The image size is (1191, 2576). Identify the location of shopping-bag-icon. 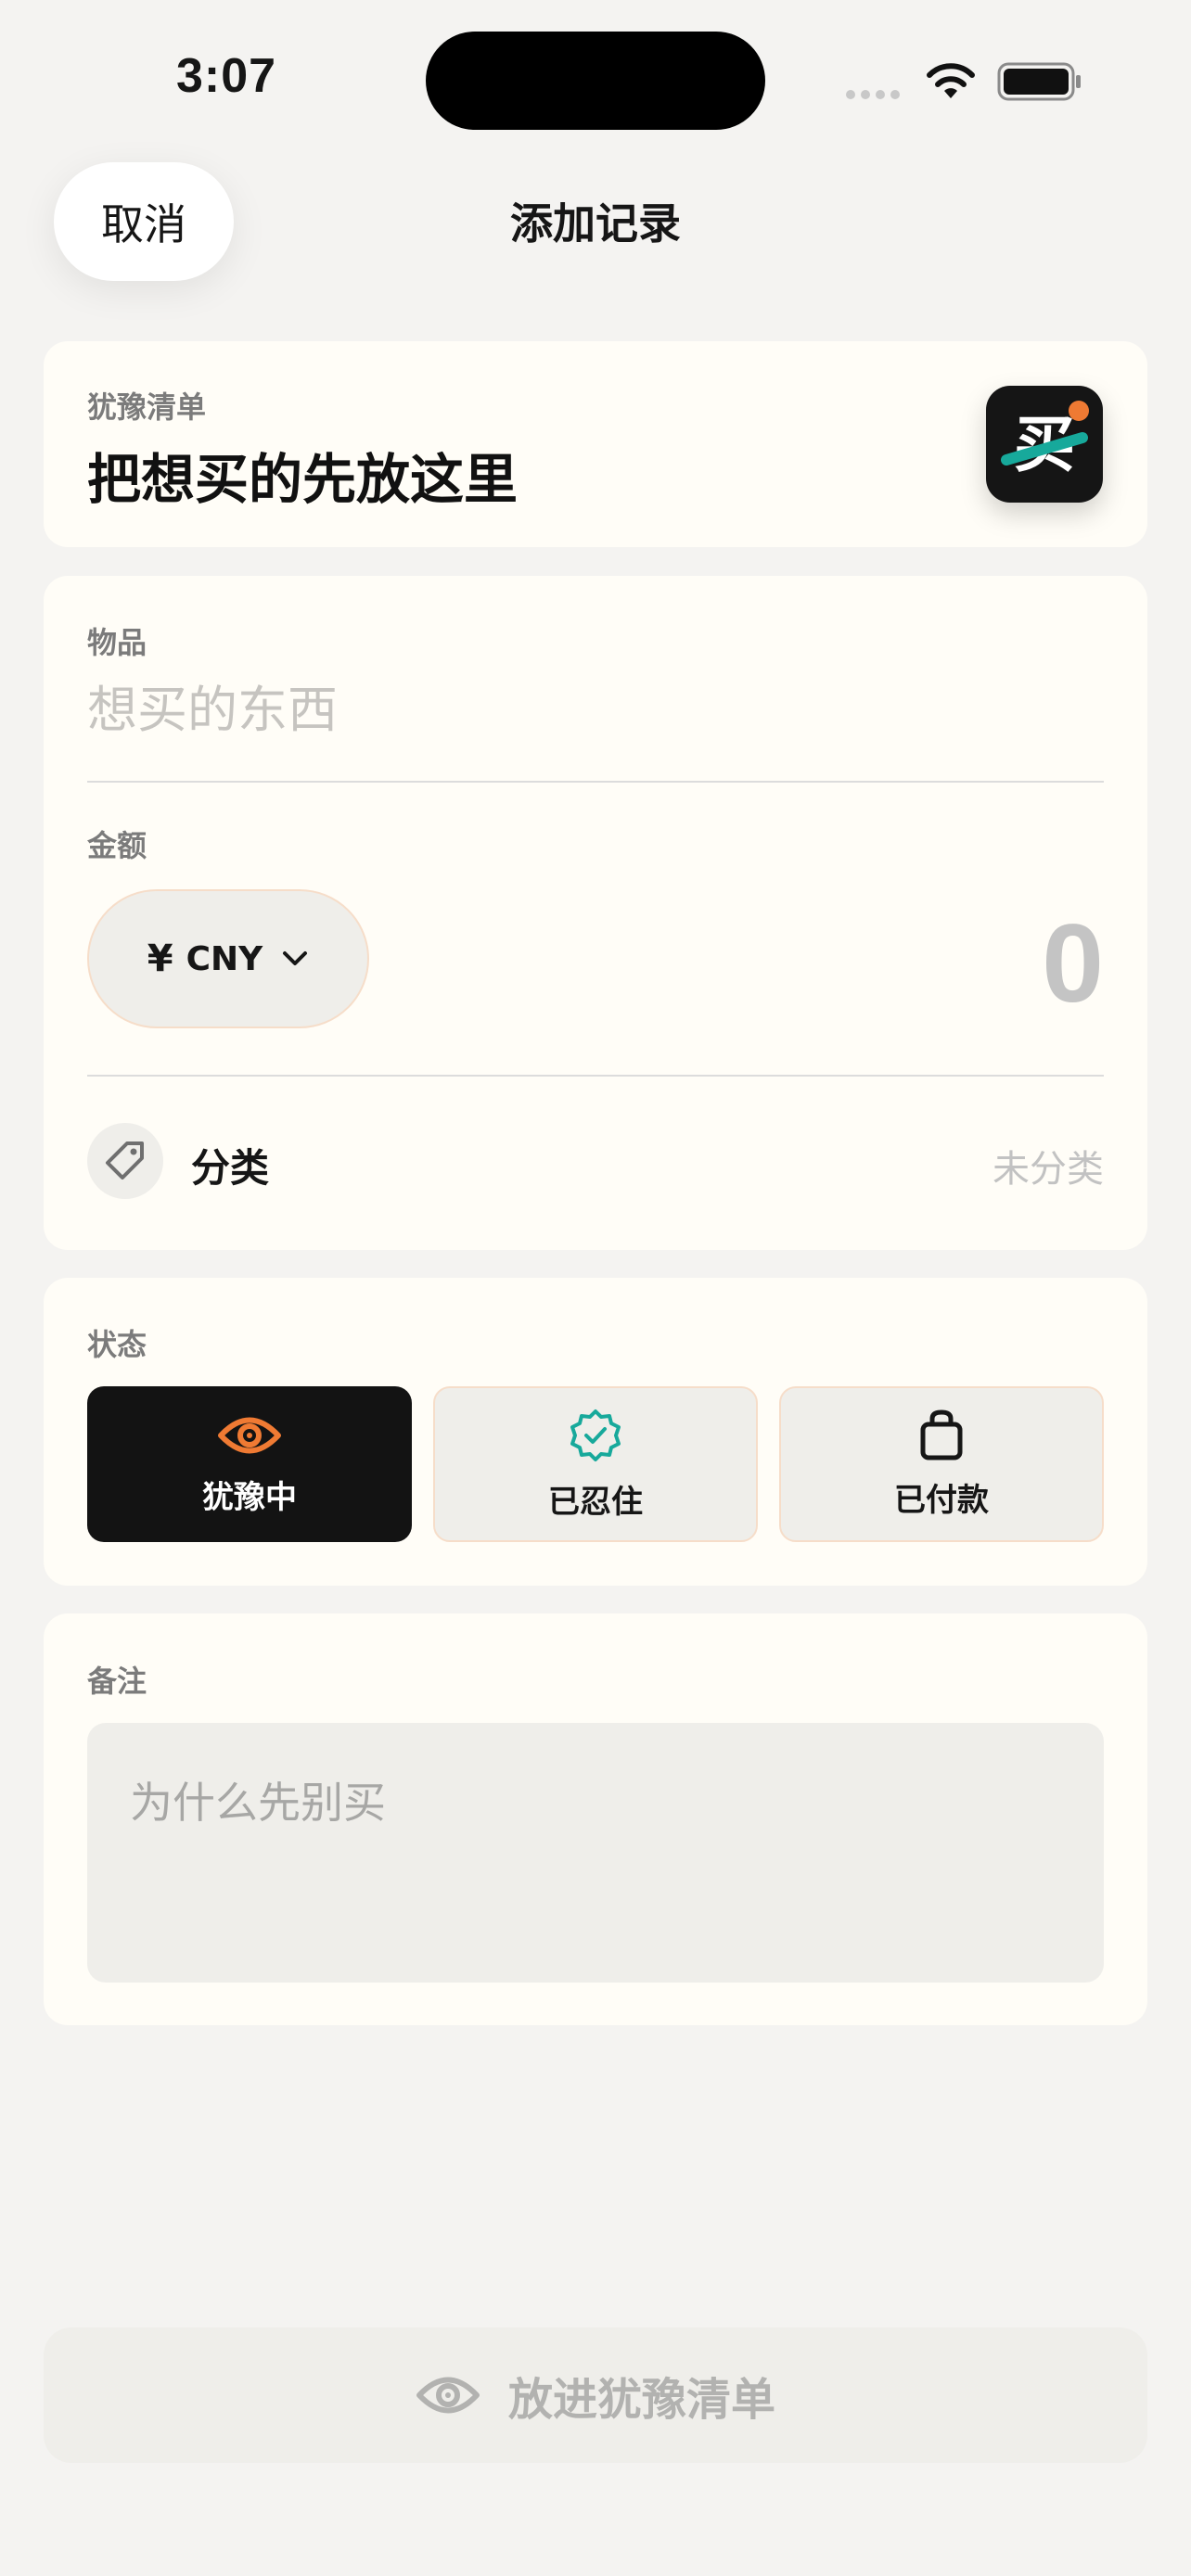
(942, 1434).